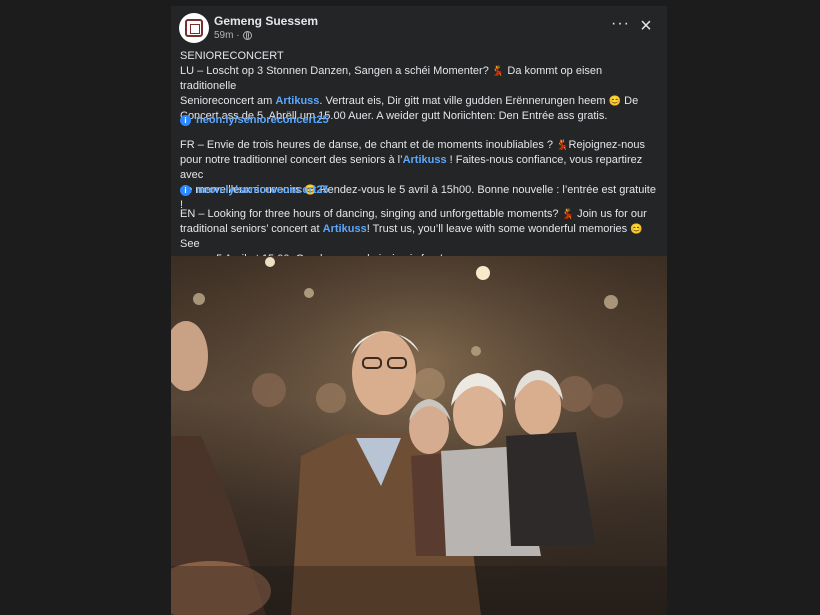 The image size is (820, 615). I want to click on post-time: 59m ·, so click(227, 35).